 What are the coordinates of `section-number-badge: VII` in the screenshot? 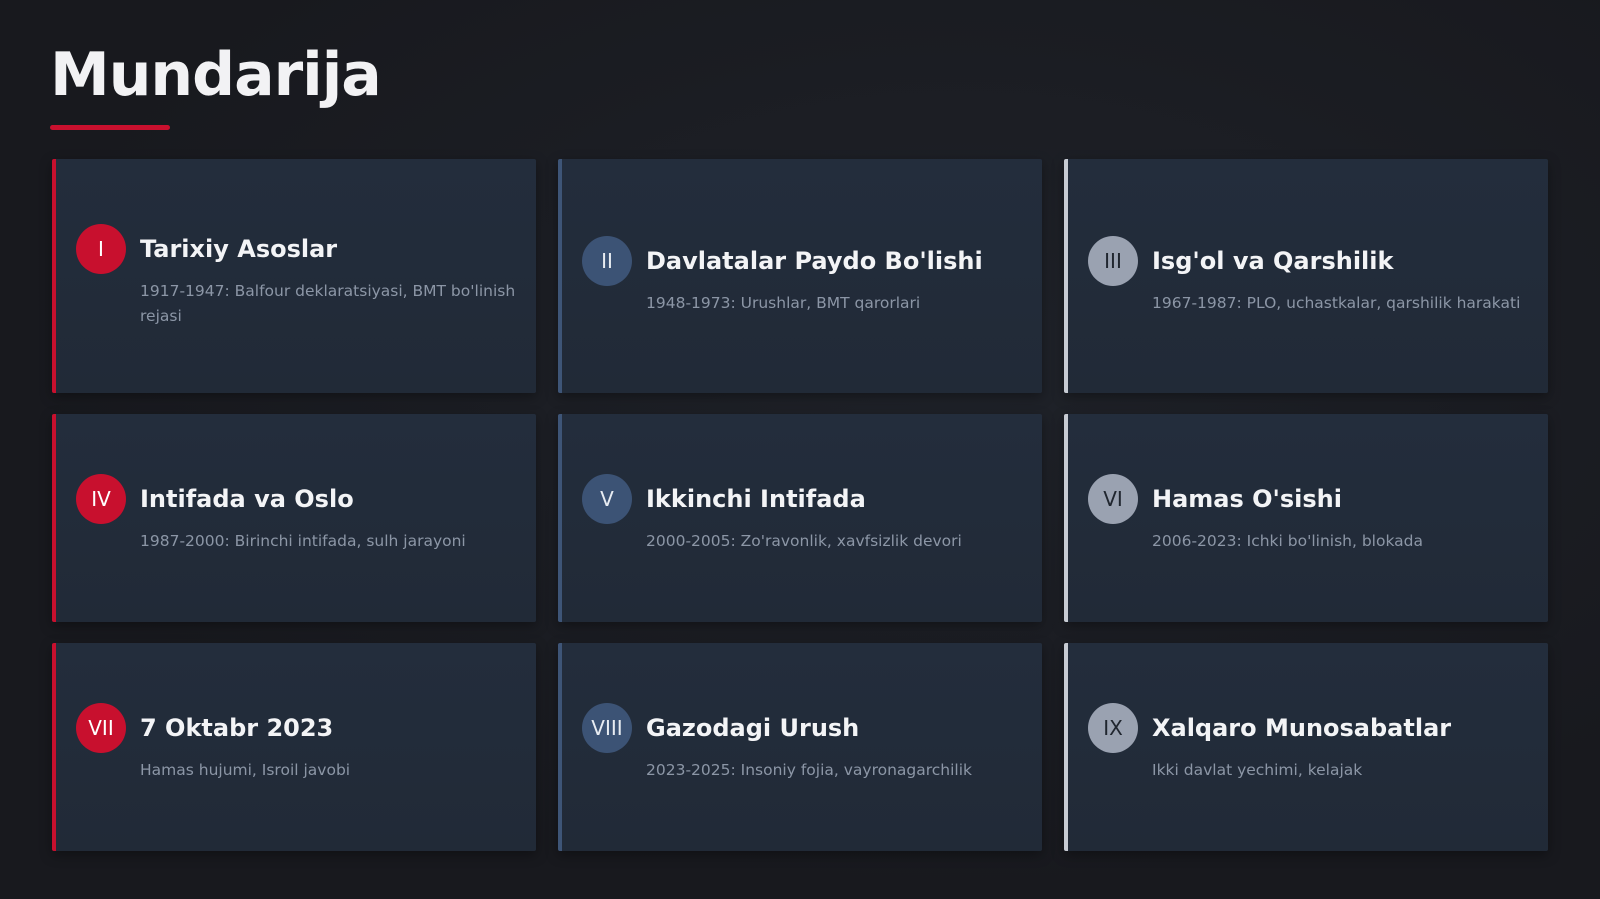 It's located at (101, 727).